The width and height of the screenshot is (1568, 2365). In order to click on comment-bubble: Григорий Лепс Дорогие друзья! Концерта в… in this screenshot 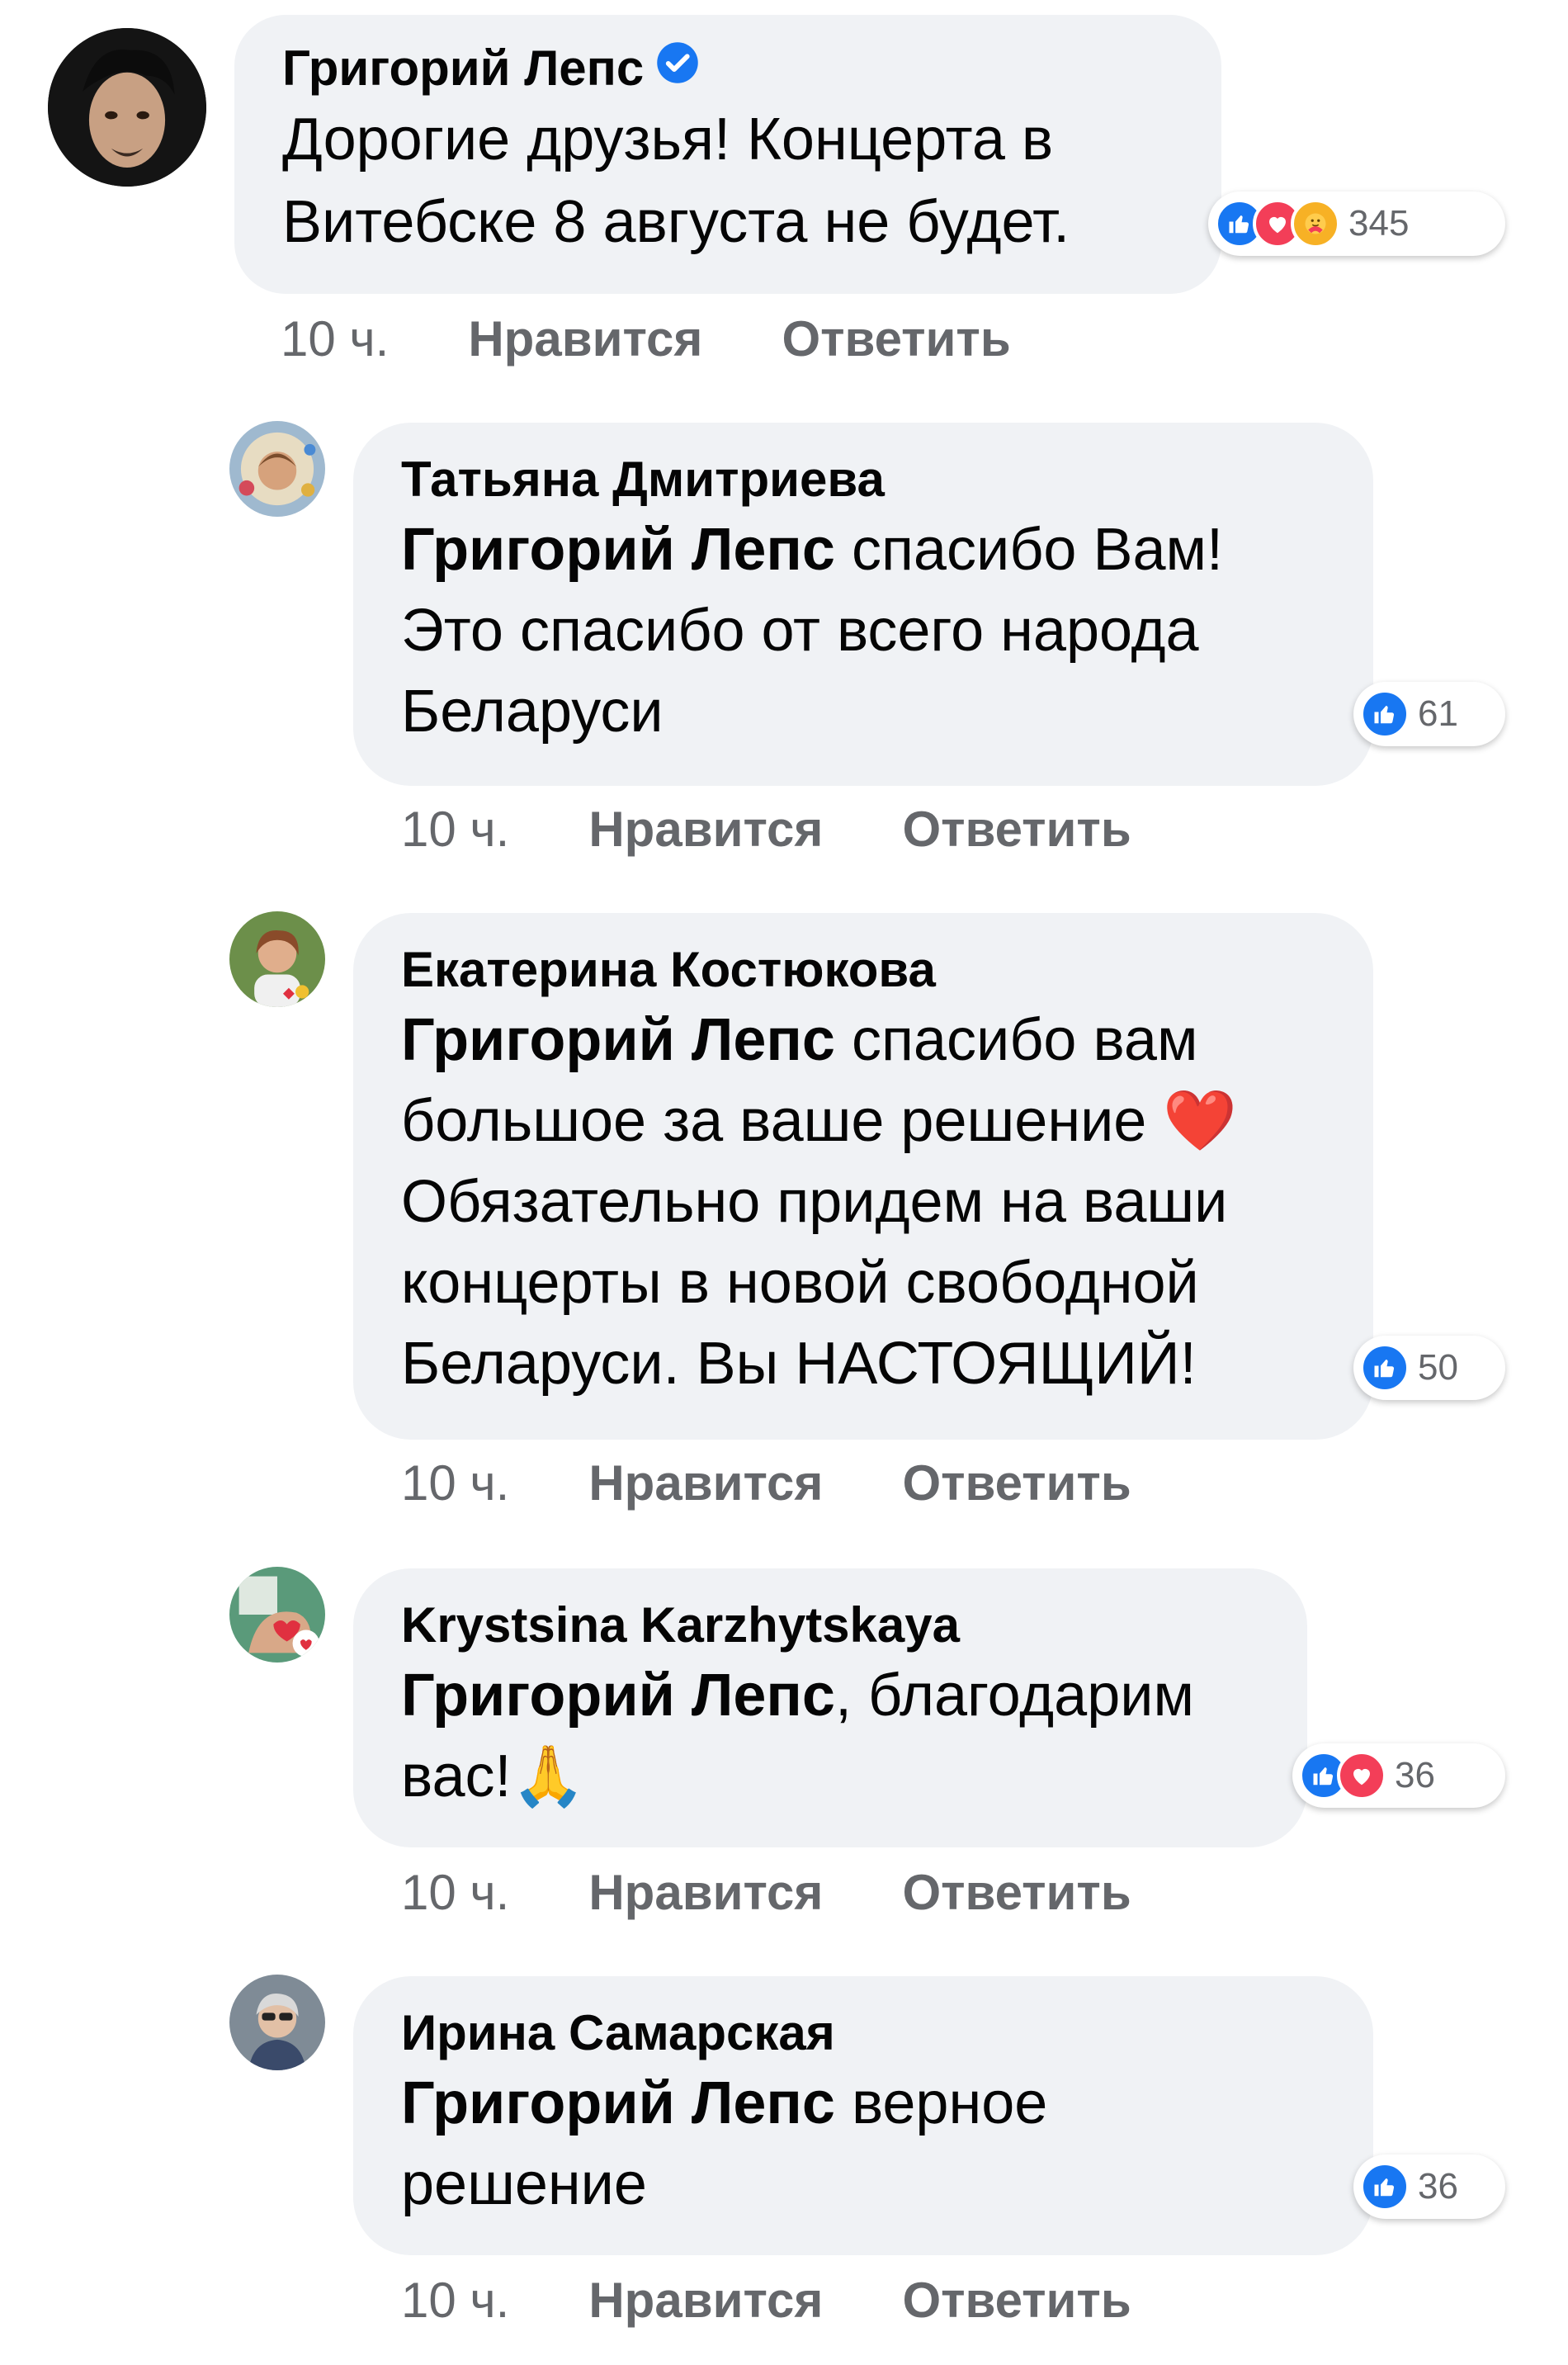, I will do `click(727, 154)`.